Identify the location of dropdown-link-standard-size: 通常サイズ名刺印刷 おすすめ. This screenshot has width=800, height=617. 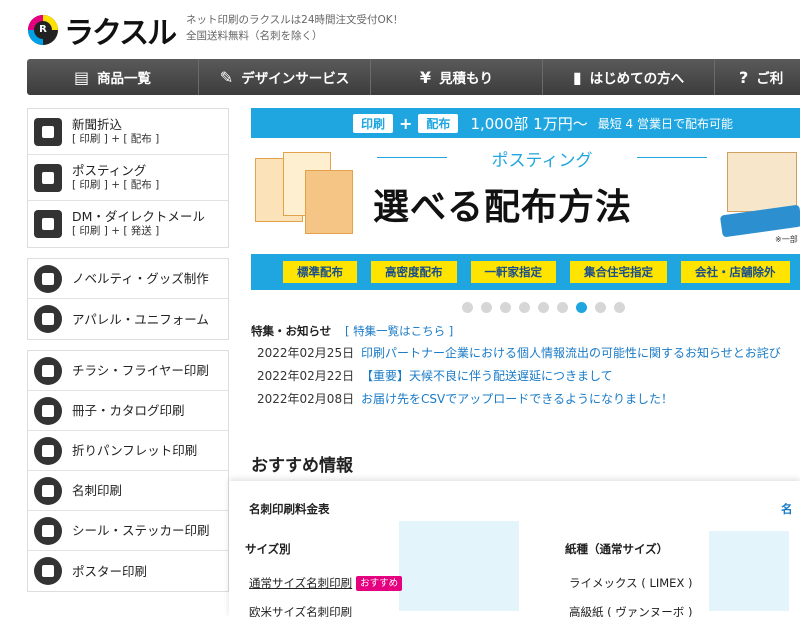
(324, 589).